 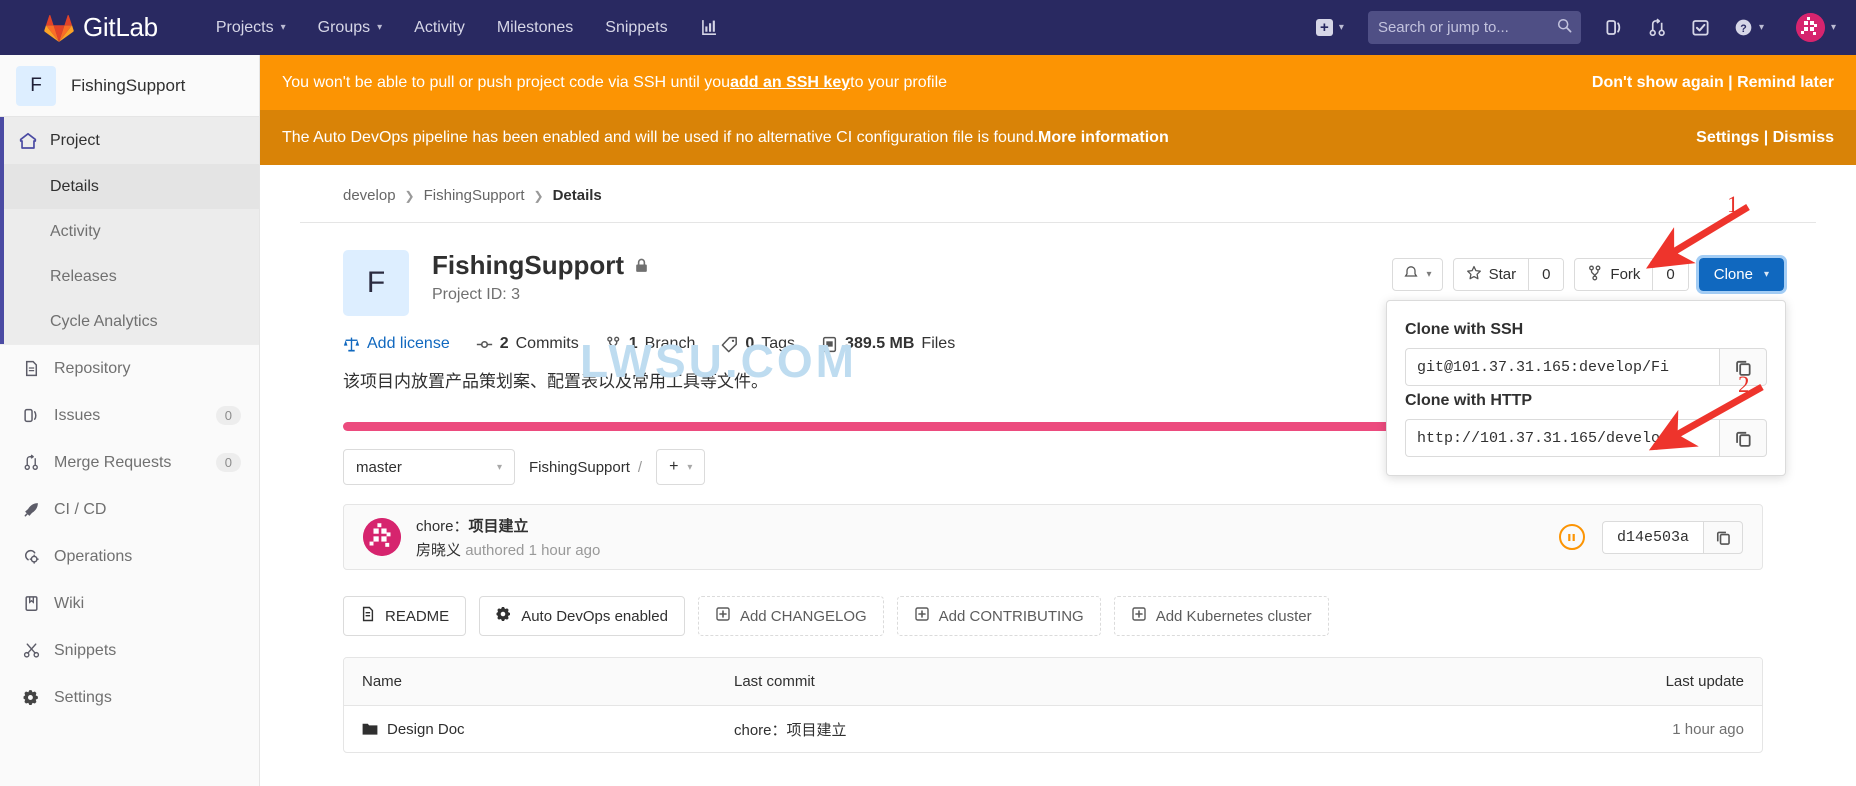 I want to click on ssh-alert-actions: Don't show again | Remind later, so click(x=1713, y=83).